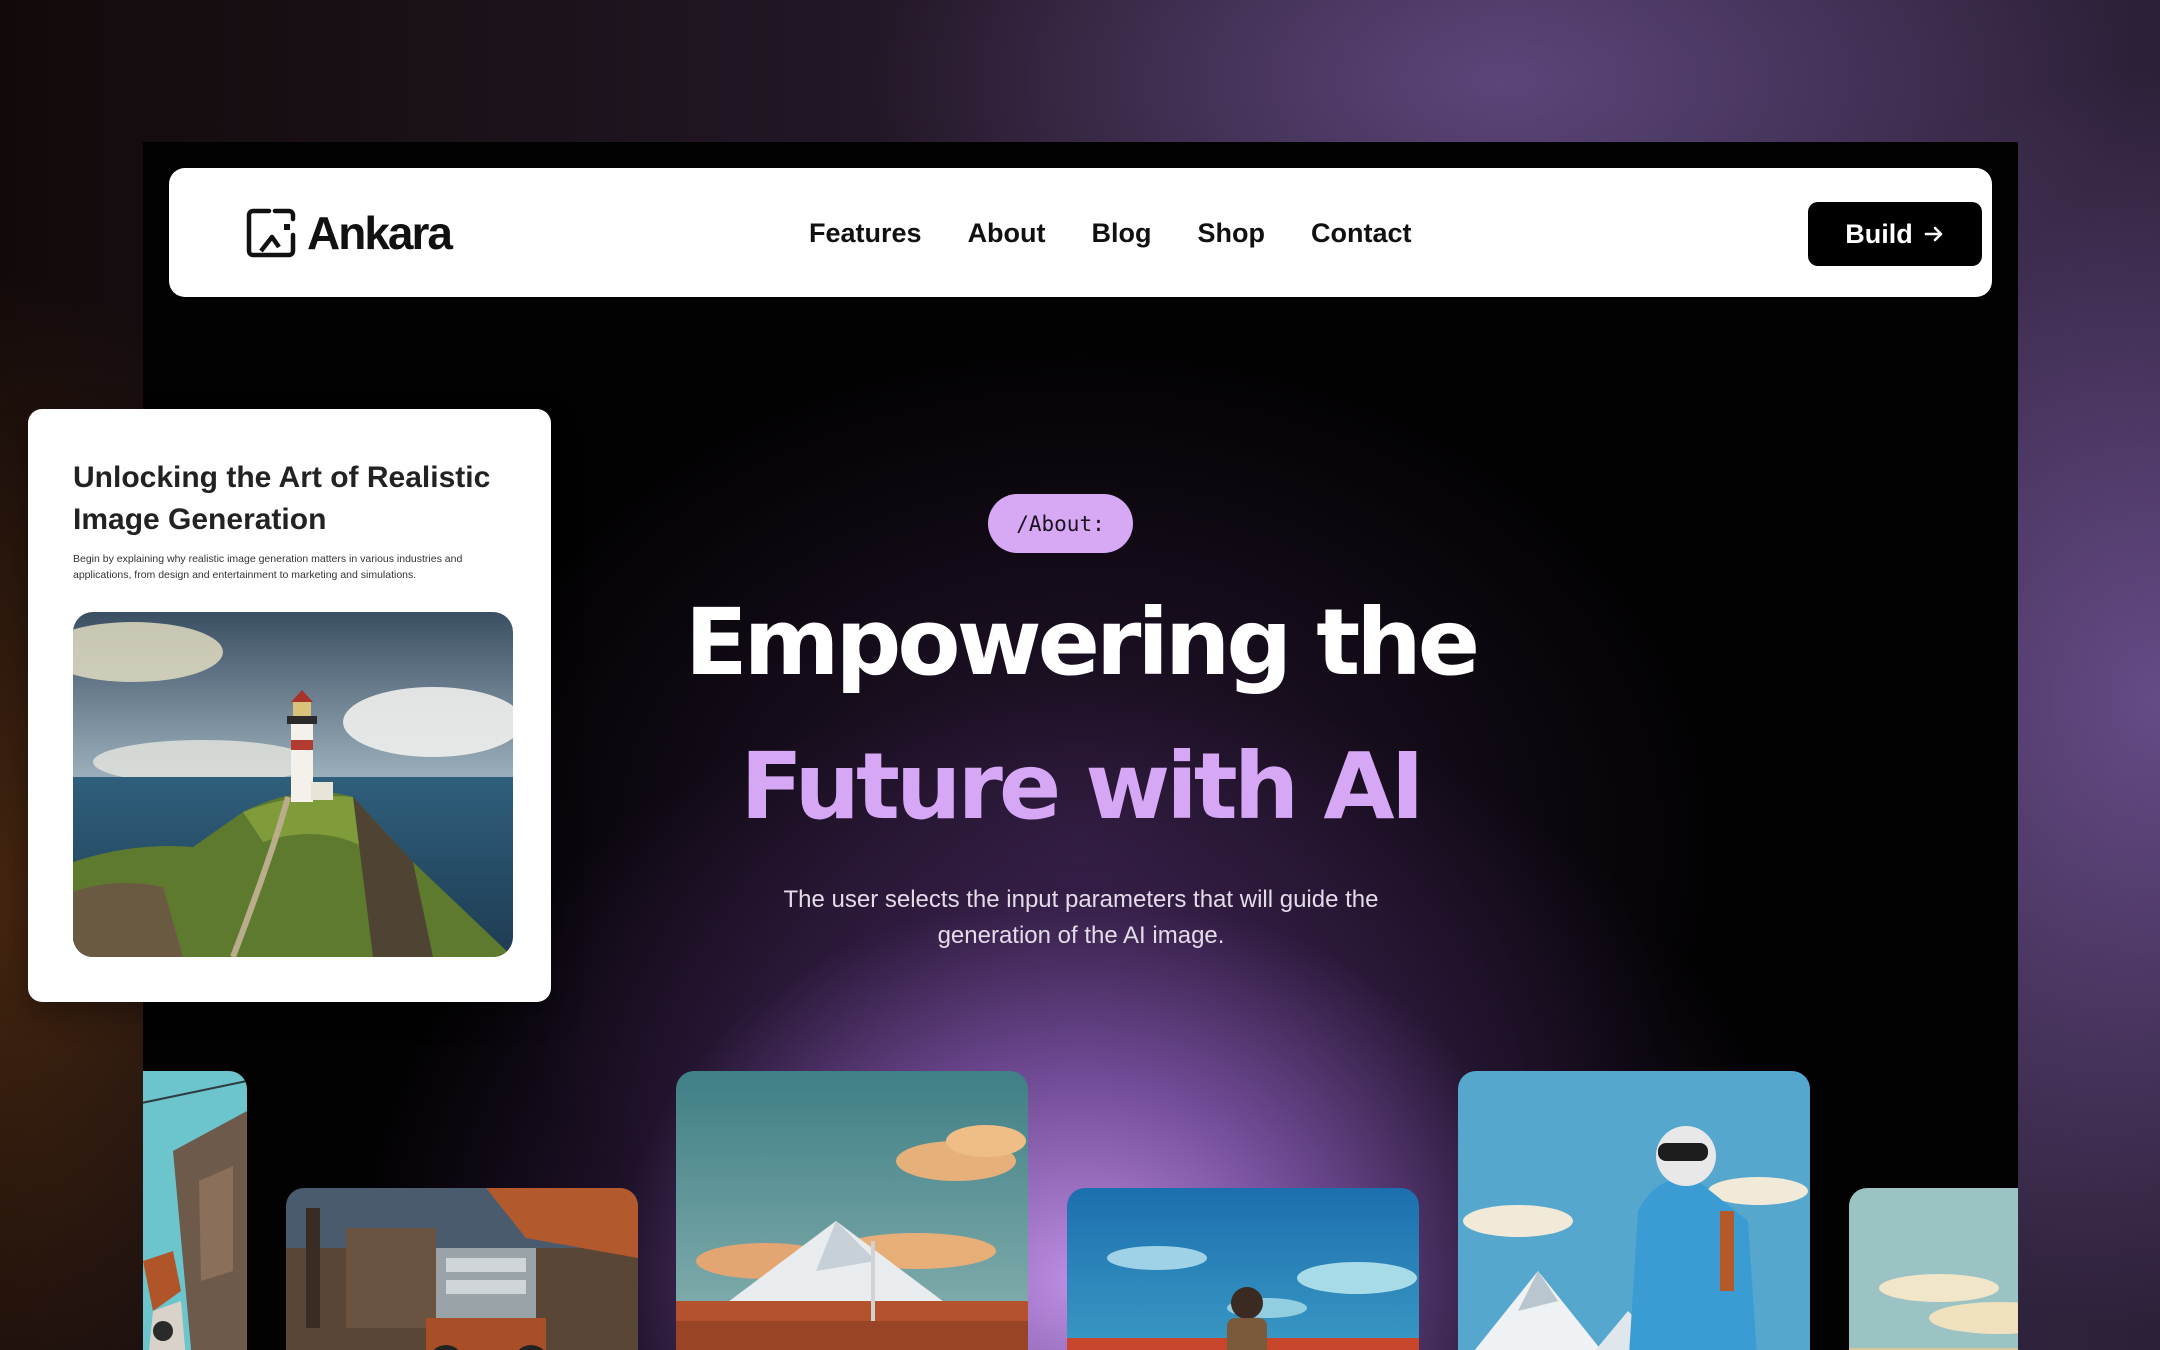 This screenshot has height=1350, width=2160. Describe the element at coordinates (1060, 523) in the screenshot. I see `about-tag: /About:` at that location.